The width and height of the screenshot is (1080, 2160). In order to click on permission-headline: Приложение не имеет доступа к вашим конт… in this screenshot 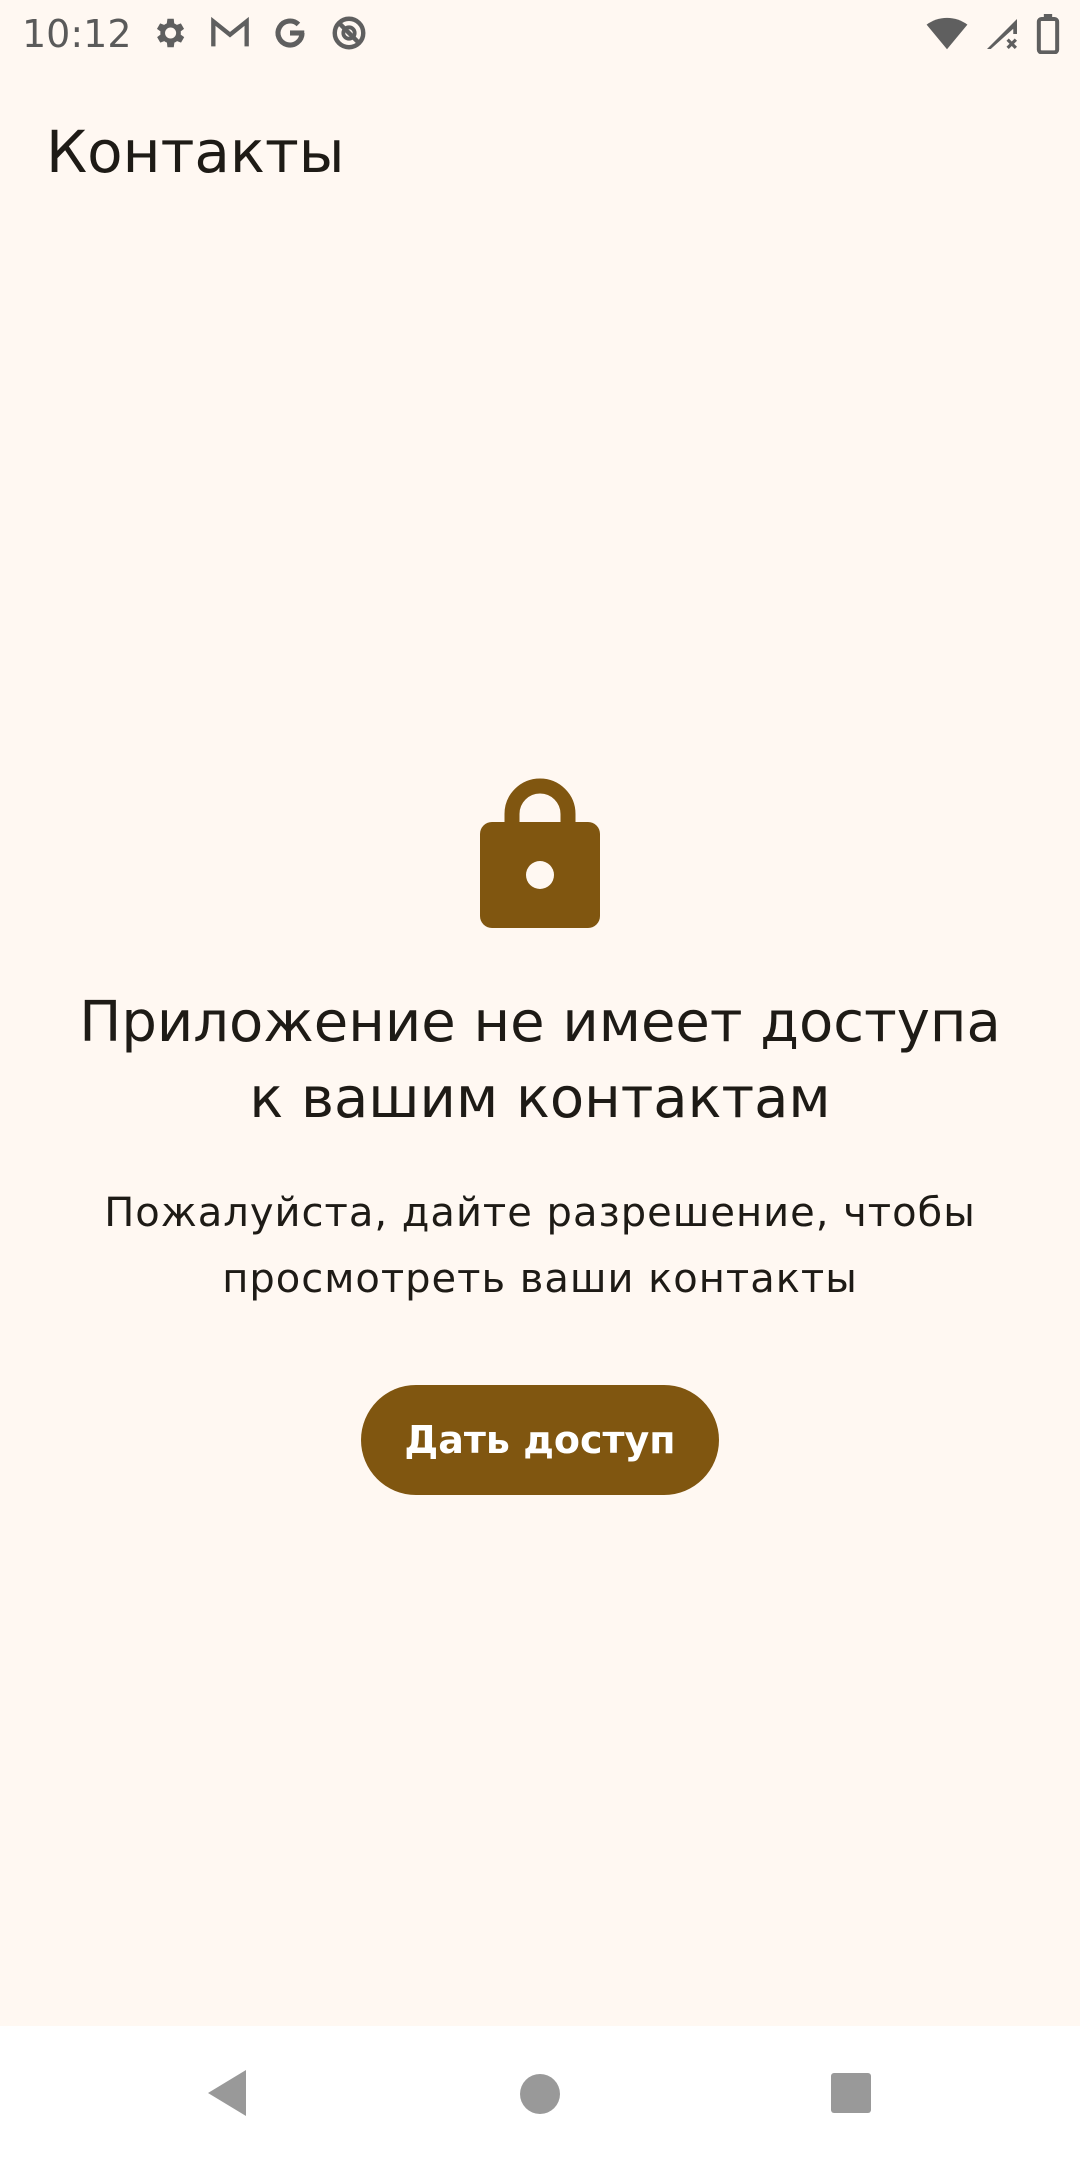, I will do `click(540, 1060)`.